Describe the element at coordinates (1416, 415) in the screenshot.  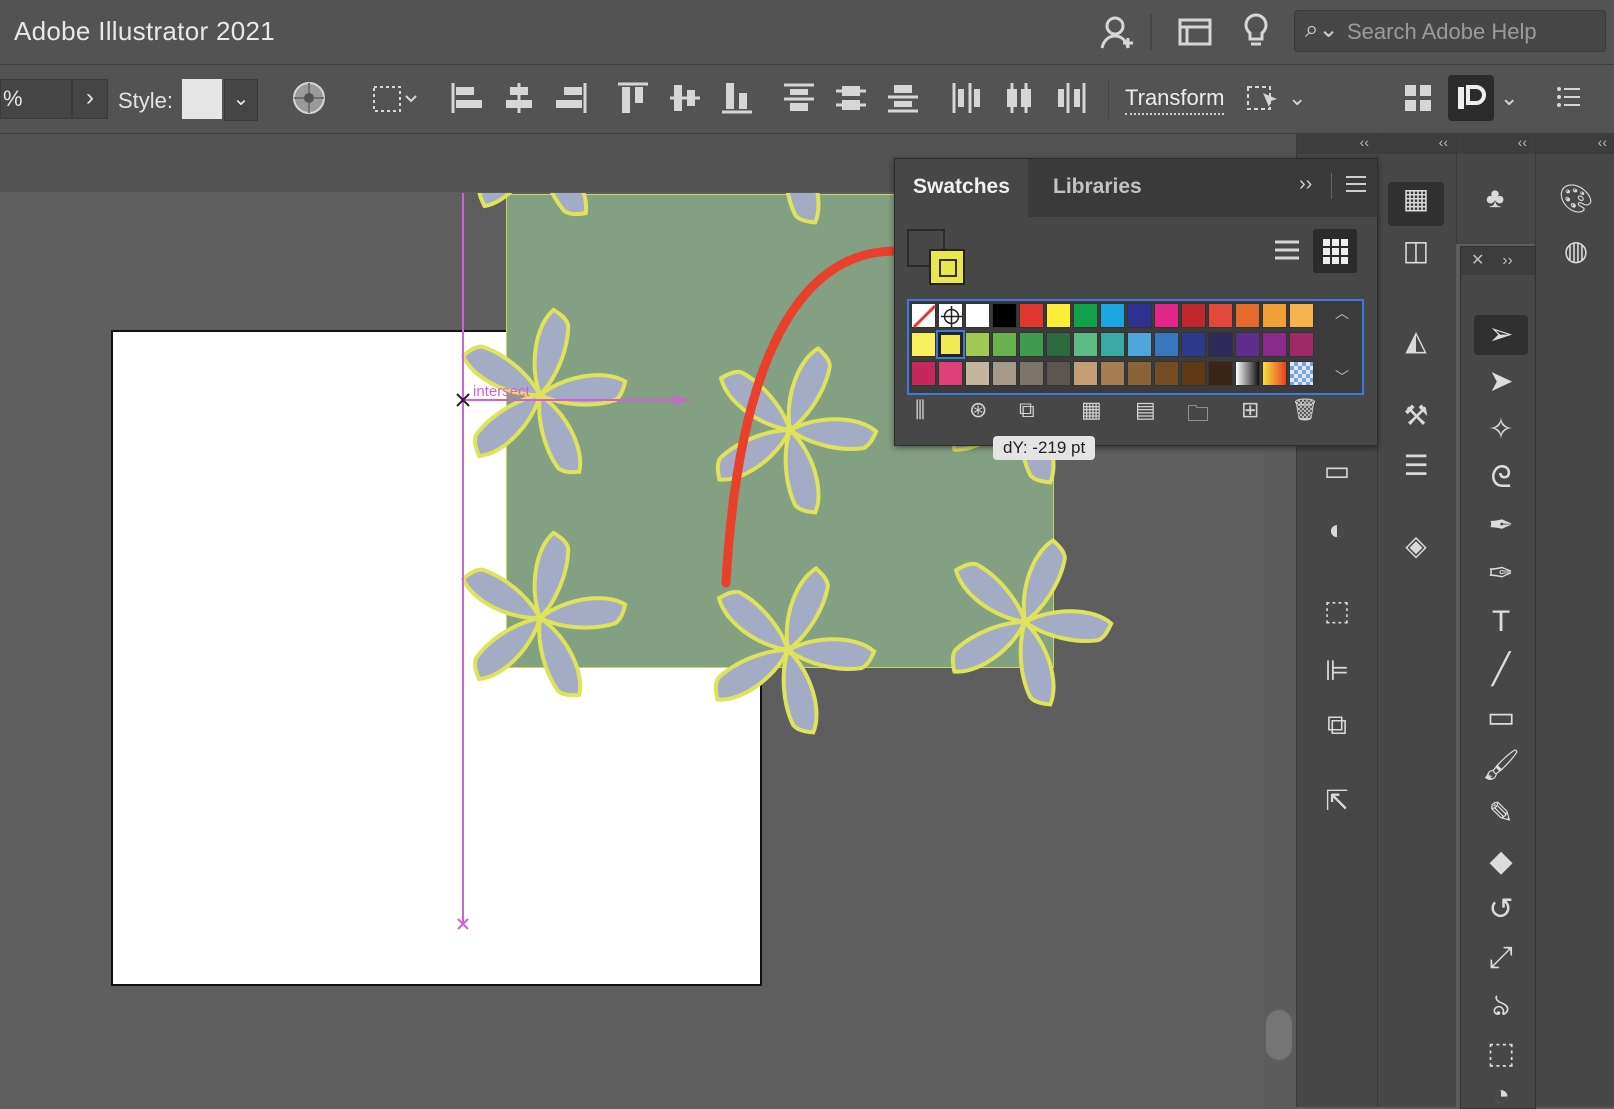
I see `brushes-panel-icon: ⚒` at that location.